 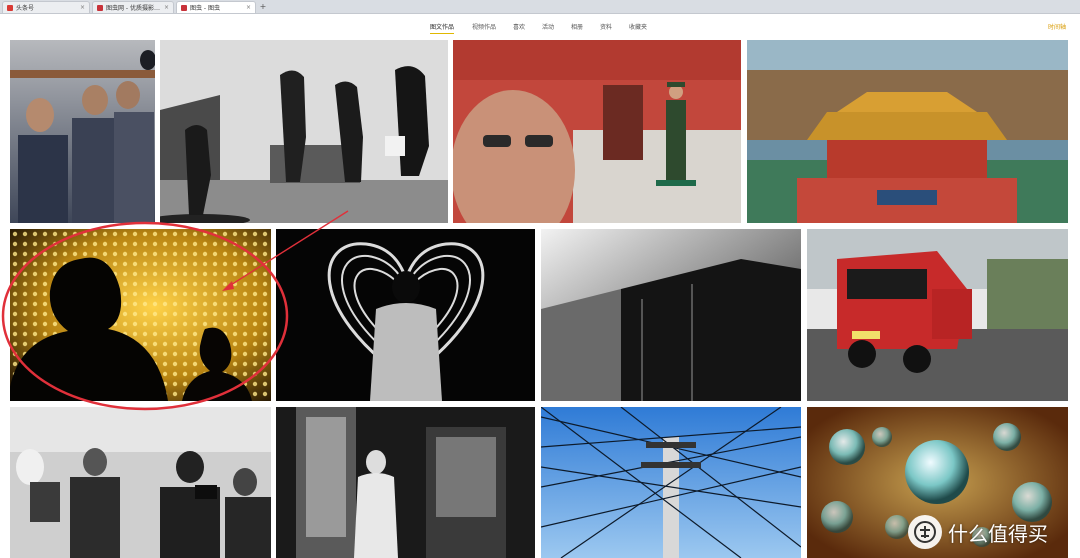 I want to click on photo-guard, so click(x=597, y=131).